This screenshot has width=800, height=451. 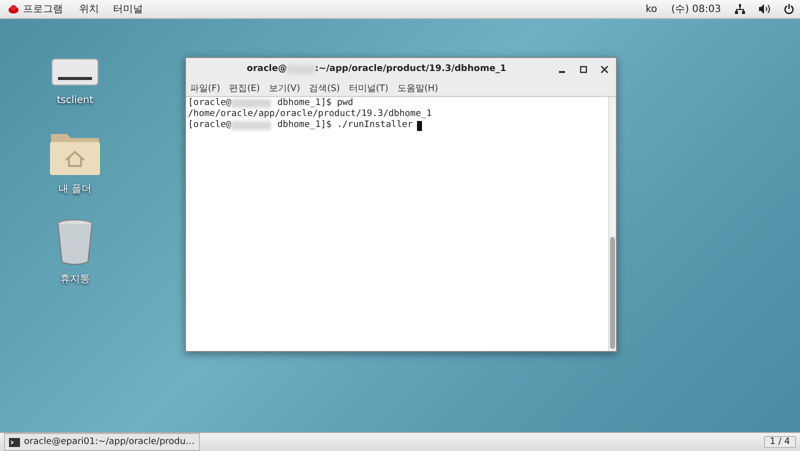 I want to click on menu-item: 검색(S), so click(x=324, y=88).